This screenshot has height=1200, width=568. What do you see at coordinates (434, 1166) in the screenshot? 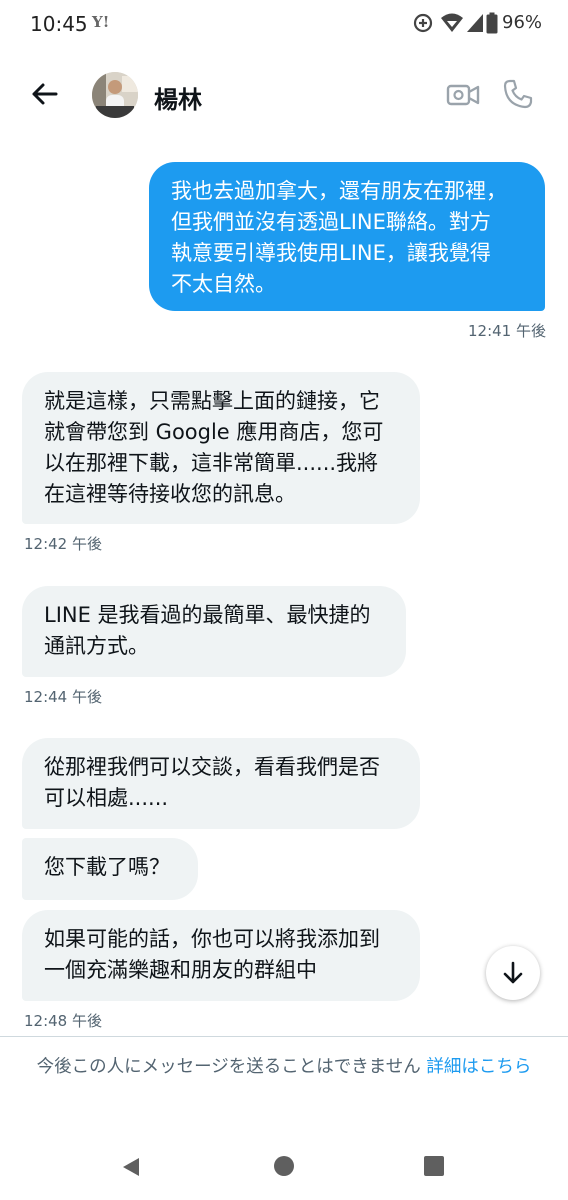
I see `nav-recents-button` at bounding box center [434, 1166].